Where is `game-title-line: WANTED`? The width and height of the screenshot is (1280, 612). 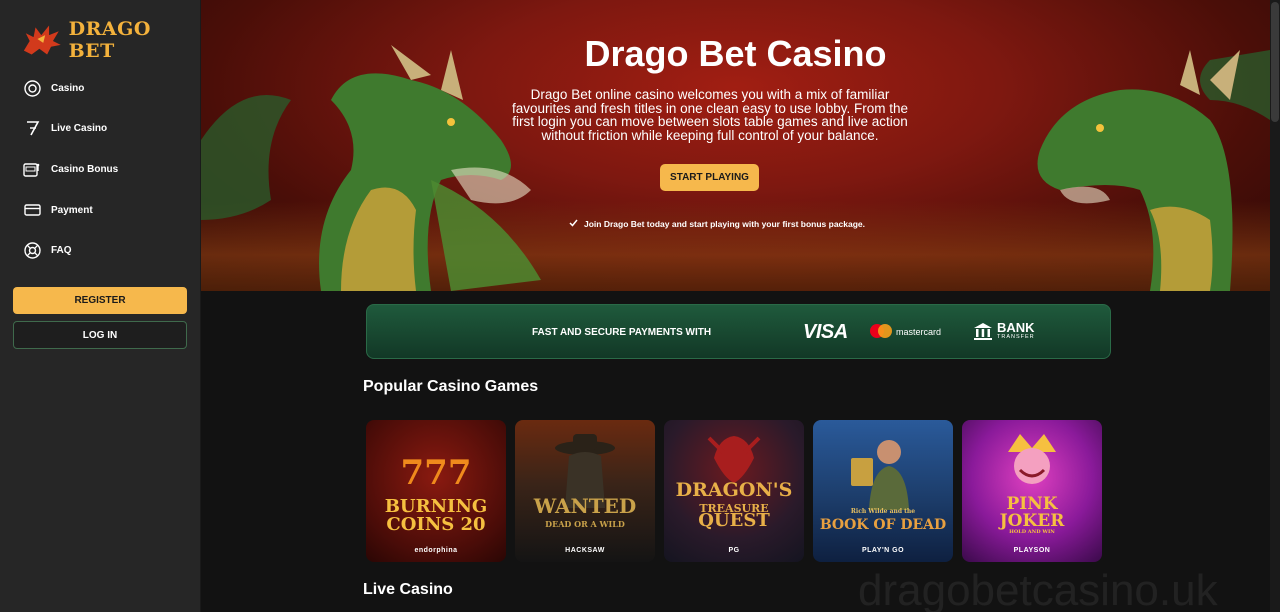
game-title-line: WANTED is located at coordinates (585, 506).